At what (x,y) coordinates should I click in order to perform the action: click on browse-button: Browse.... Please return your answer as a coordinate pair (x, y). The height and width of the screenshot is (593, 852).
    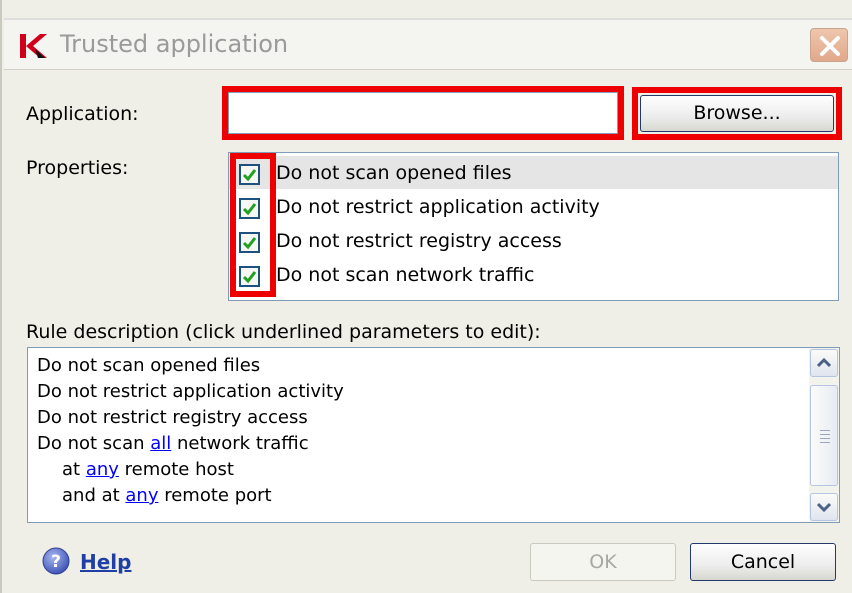
    Looking at the image, I should click on (737, 113).